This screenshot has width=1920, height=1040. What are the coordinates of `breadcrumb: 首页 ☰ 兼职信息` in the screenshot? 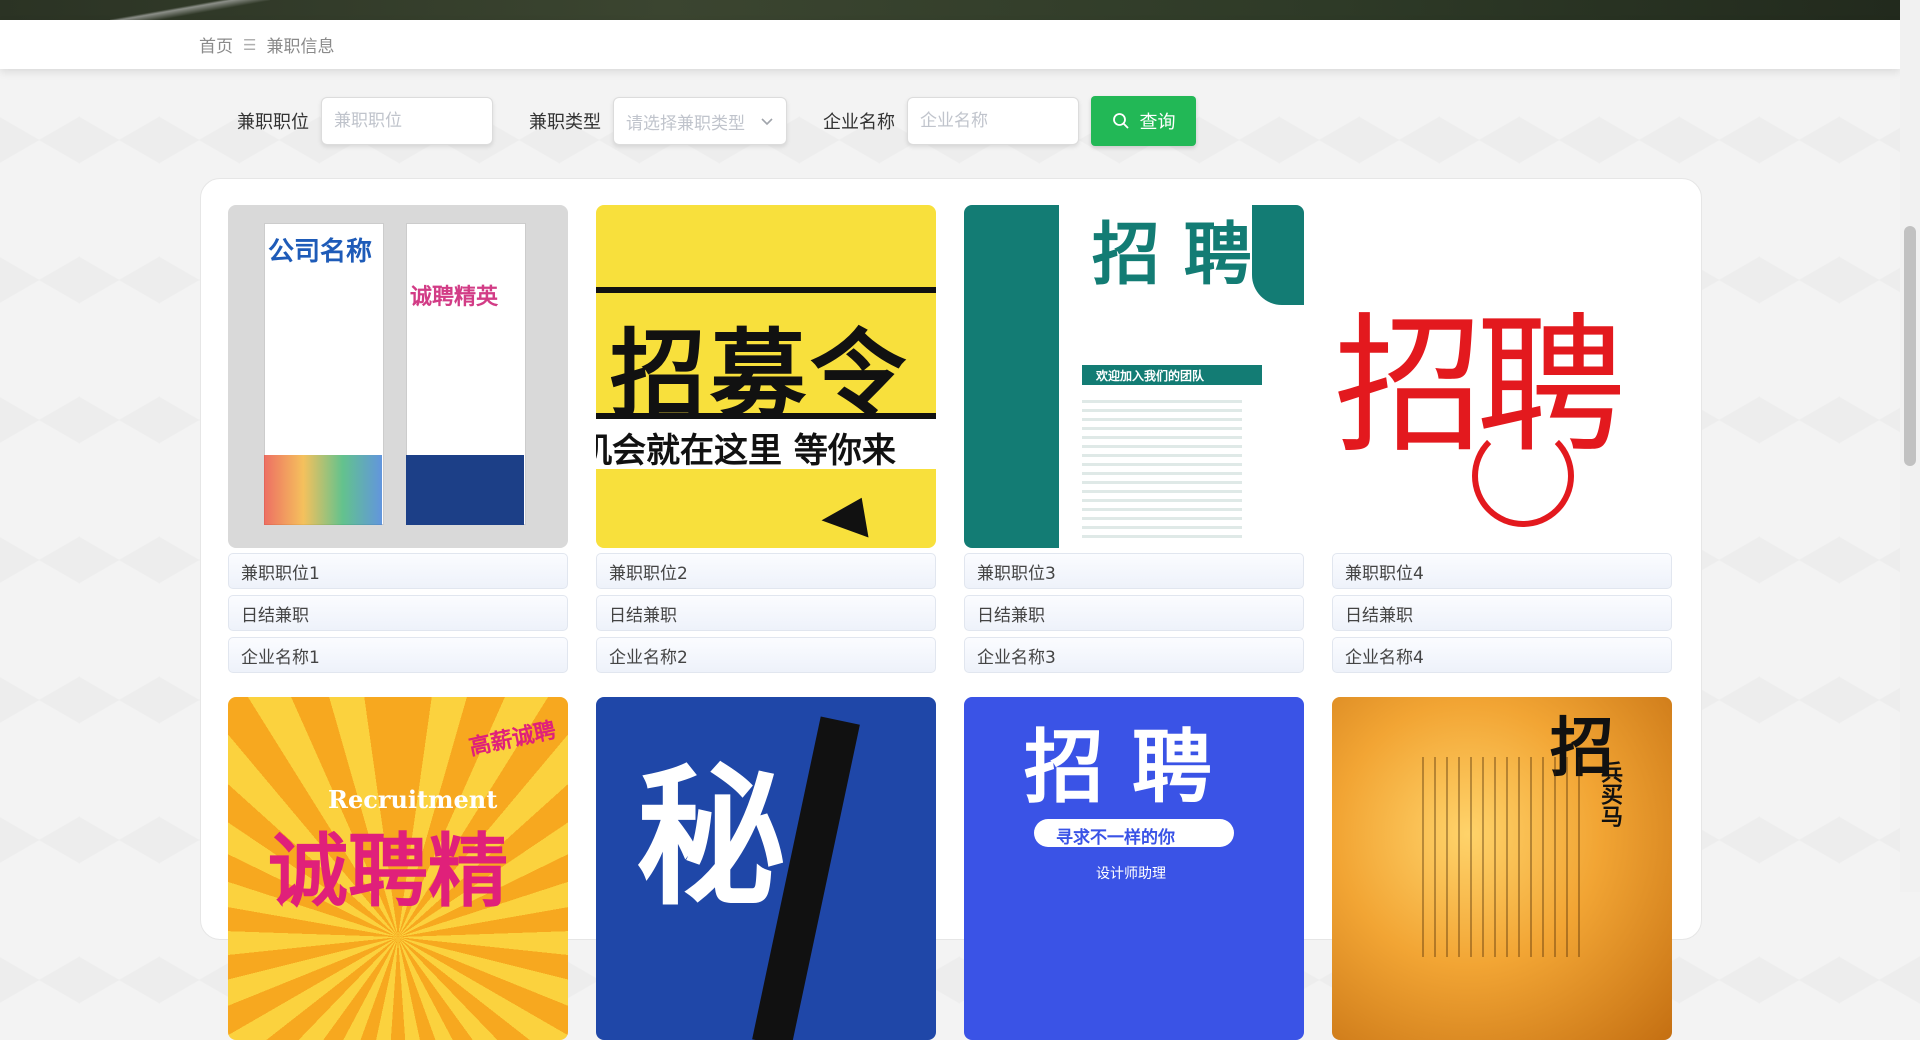 It's located at (267, 45).